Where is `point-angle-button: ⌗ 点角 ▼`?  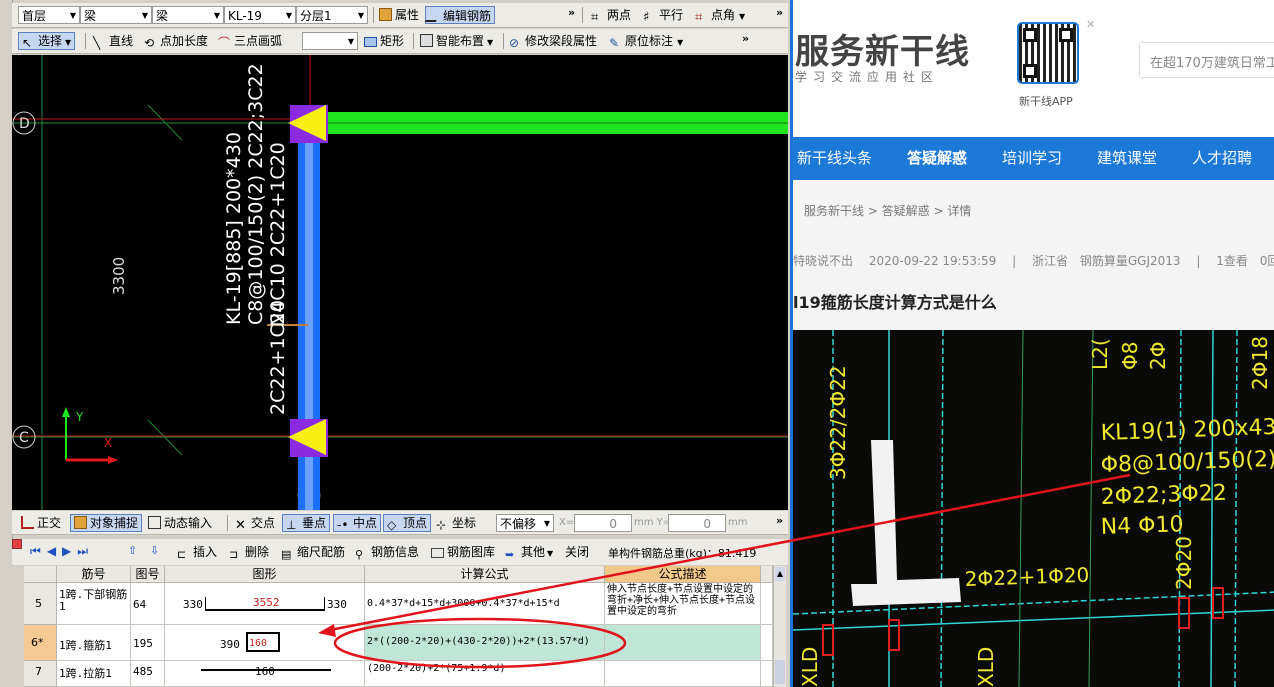 point-angle-button: ⌗ 点角 ▼ is located at coordinates (720, 15).